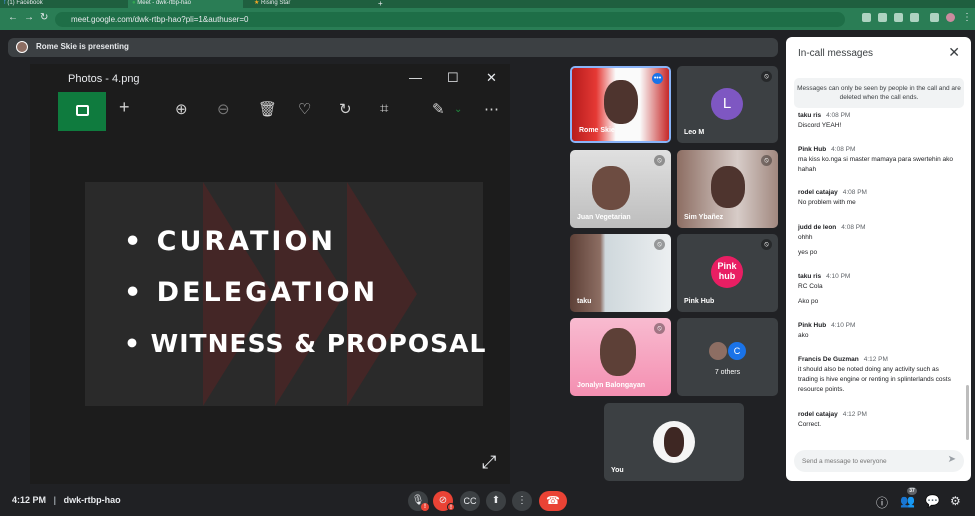 This screenshot has height=516, width=975. I want to click on add-icon: +, so click(124, 107).